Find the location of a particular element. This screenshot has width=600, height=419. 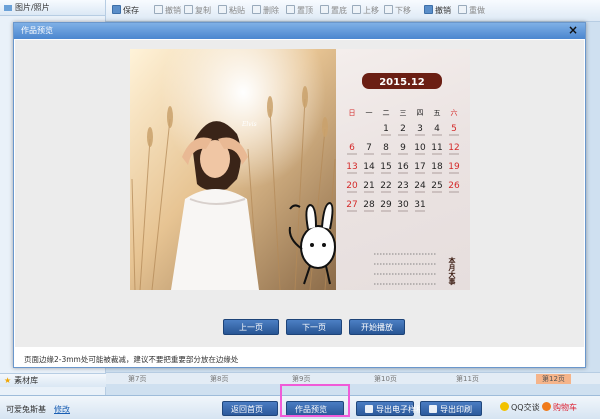

day-number: 14 is located at coordinates (369, 167).